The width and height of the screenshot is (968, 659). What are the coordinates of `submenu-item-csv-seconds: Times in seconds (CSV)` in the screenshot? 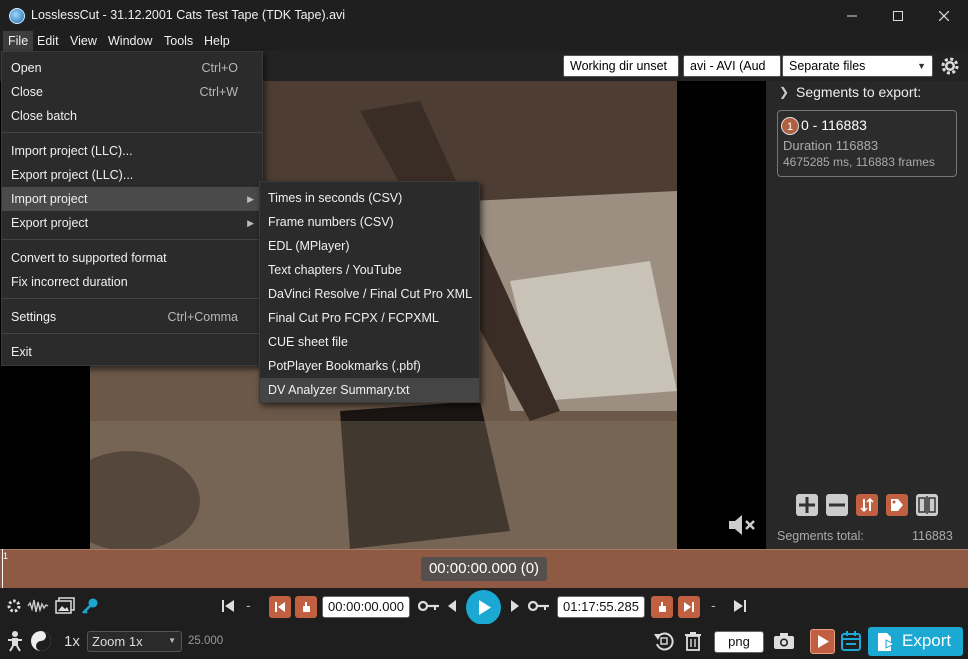 It's located at (369, 198).